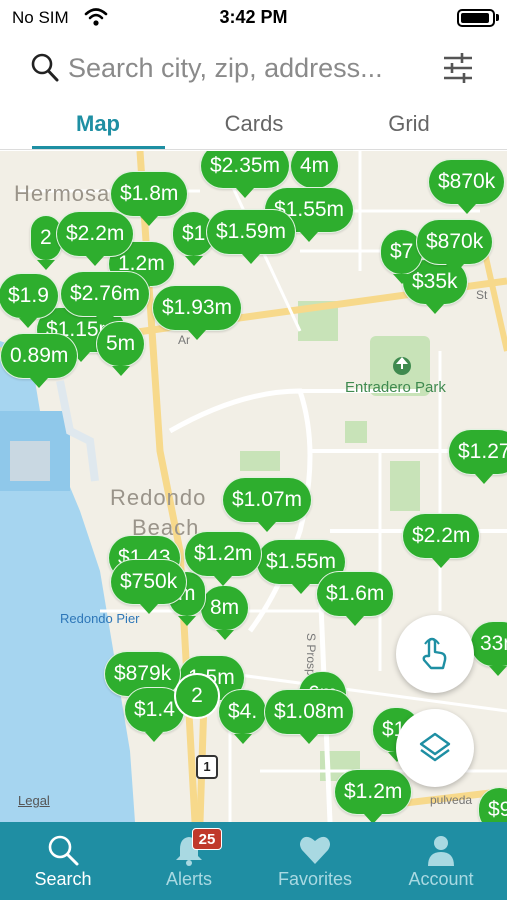  What do you see at coordinates (409, 125) in the screenshot?
I see `tab-grid: Grid` at bounding box center [409, 125].